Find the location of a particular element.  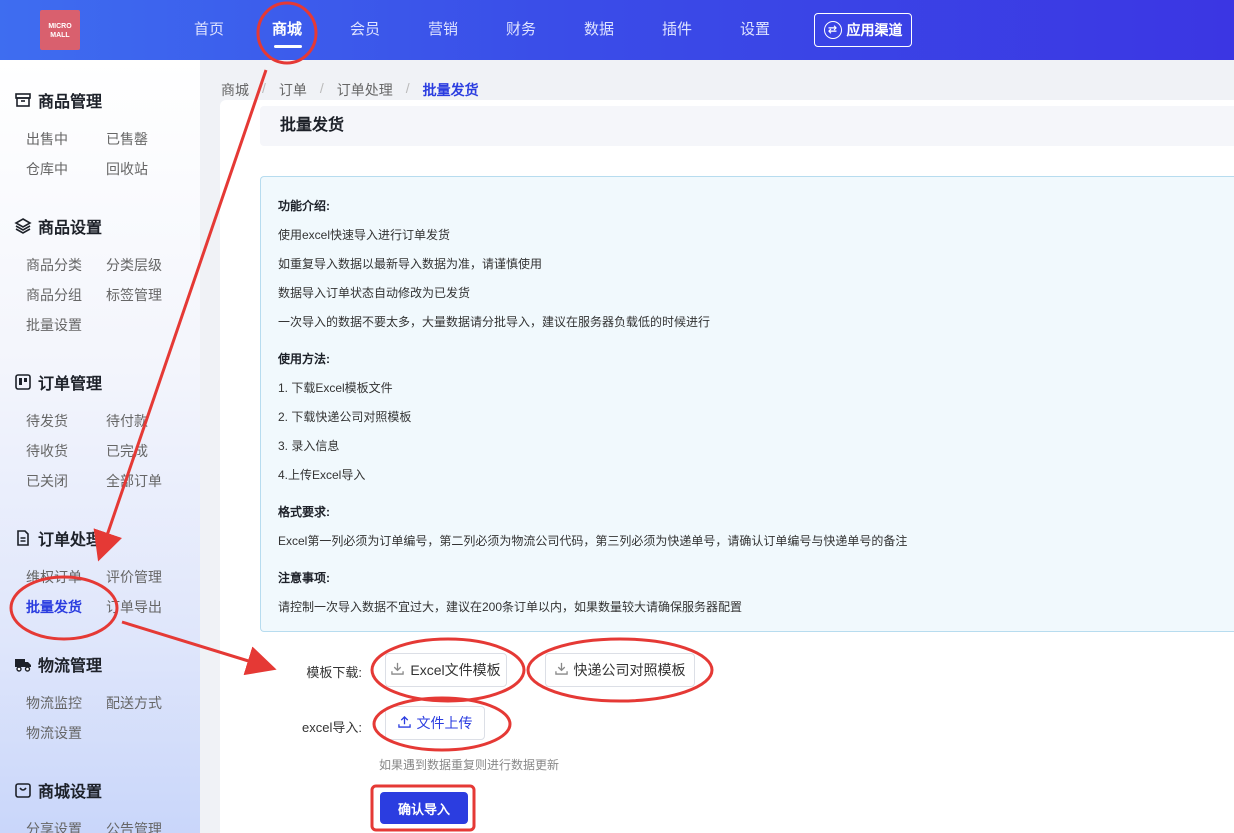

nav-settings: 设置 is located at coordinates (755, 30).